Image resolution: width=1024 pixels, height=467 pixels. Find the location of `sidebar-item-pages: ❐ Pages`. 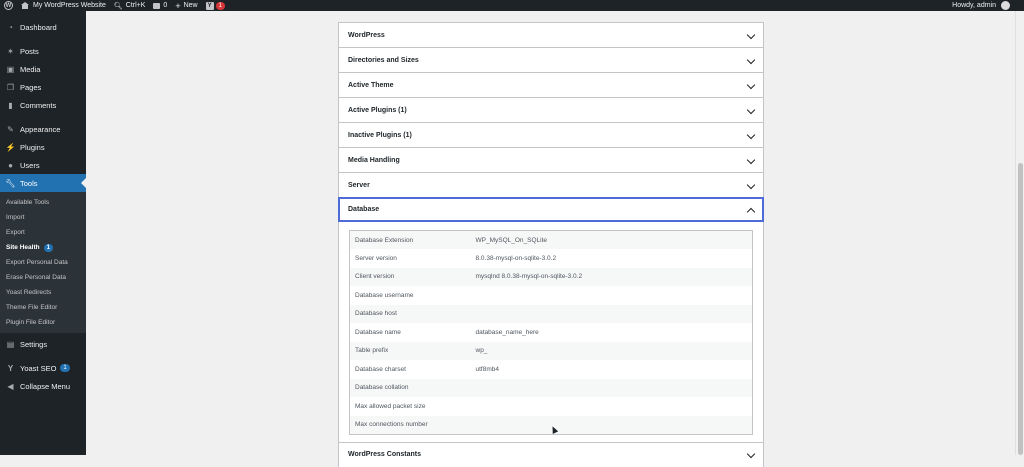

sidebar-item-pages: ❐ Pages is located at coordinates (43, 87).